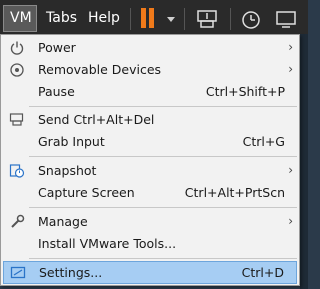  What do you see at coordinates (150, 272) in the screenshot?
I see `menu-item-settings: Settings... Ctrl+D` at bounding box center [150, 272].